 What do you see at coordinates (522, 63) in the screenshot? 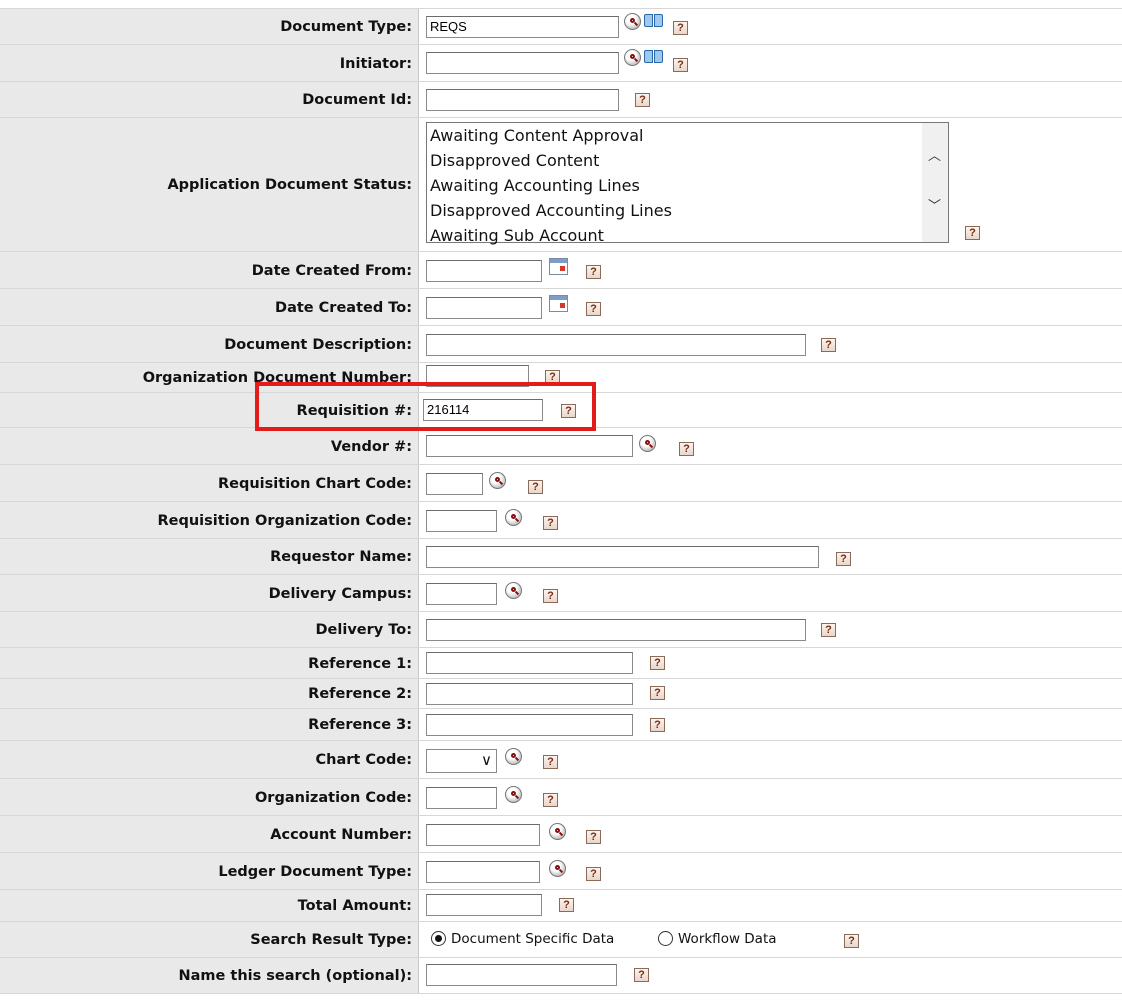
I see `initiator-input` at bounding box center [522, 63].